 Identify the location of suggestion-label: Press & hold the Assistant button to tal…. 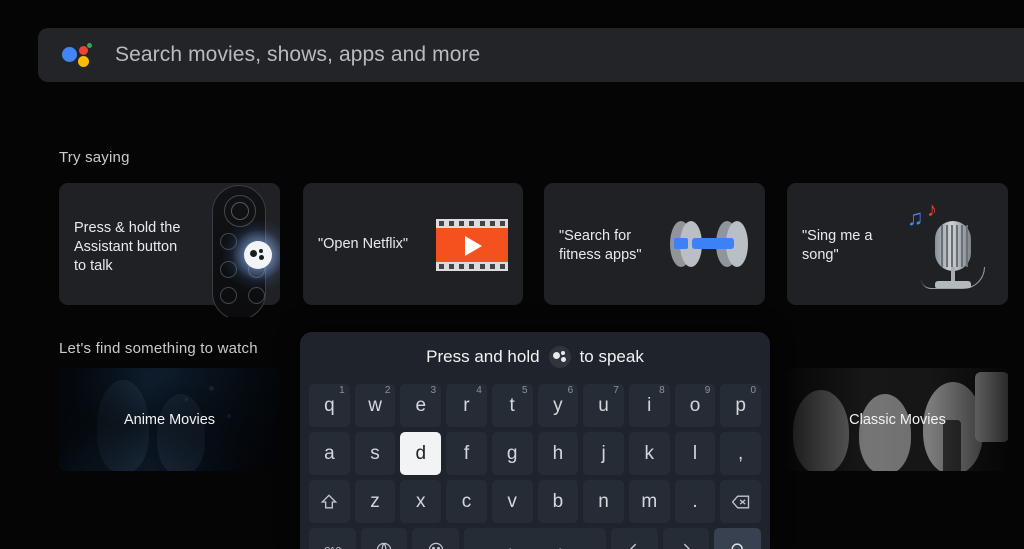
(127, 247).